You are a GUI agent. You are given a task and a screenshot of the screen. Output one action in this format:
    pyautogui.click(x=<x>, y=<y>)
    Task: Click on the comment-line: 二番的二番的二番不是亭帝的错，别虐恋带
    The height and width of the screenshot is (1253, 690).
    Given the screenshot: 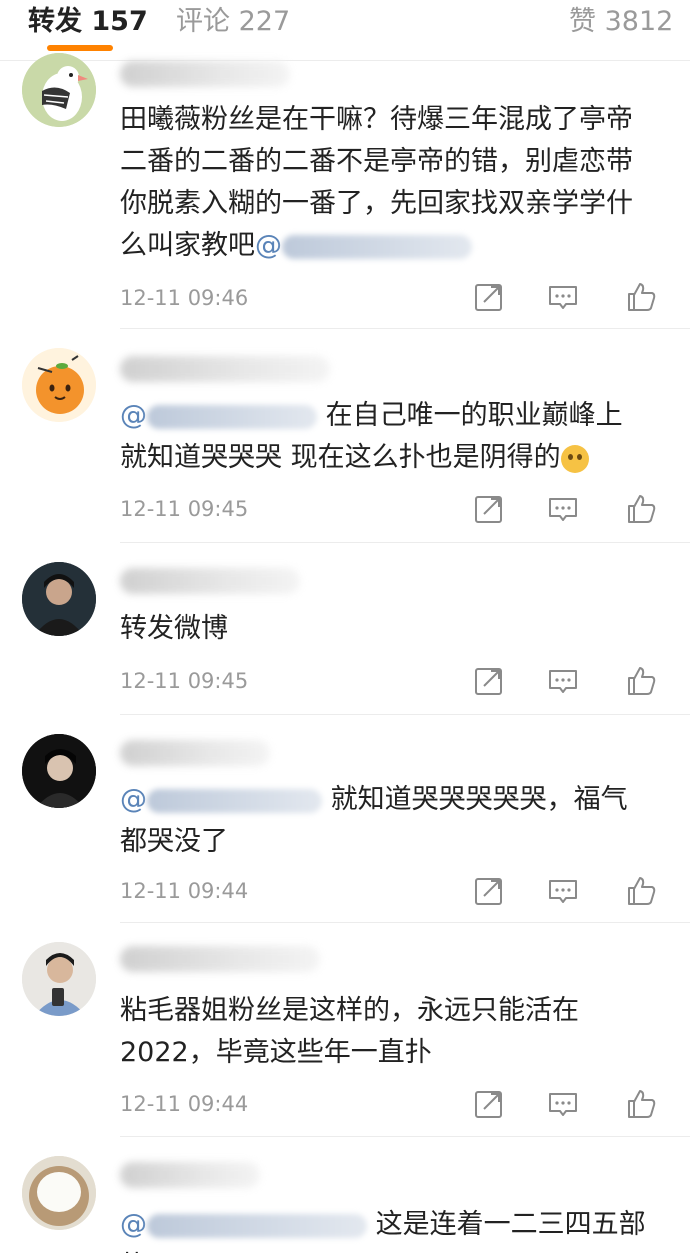 What is the action you would take?
    pyautogui.click(x=376, y=161)
    